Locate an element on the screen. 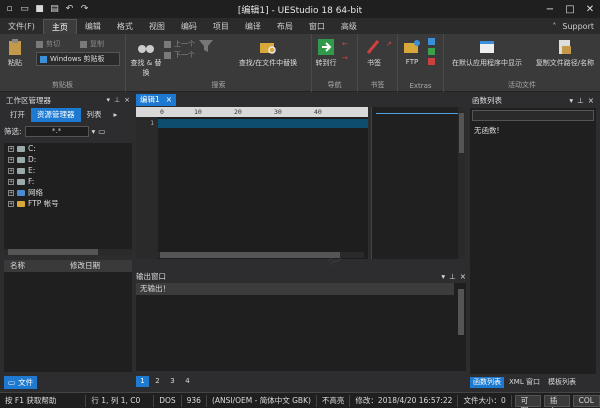  find-next-button: 下一个 is located at coordinates (179, 55).